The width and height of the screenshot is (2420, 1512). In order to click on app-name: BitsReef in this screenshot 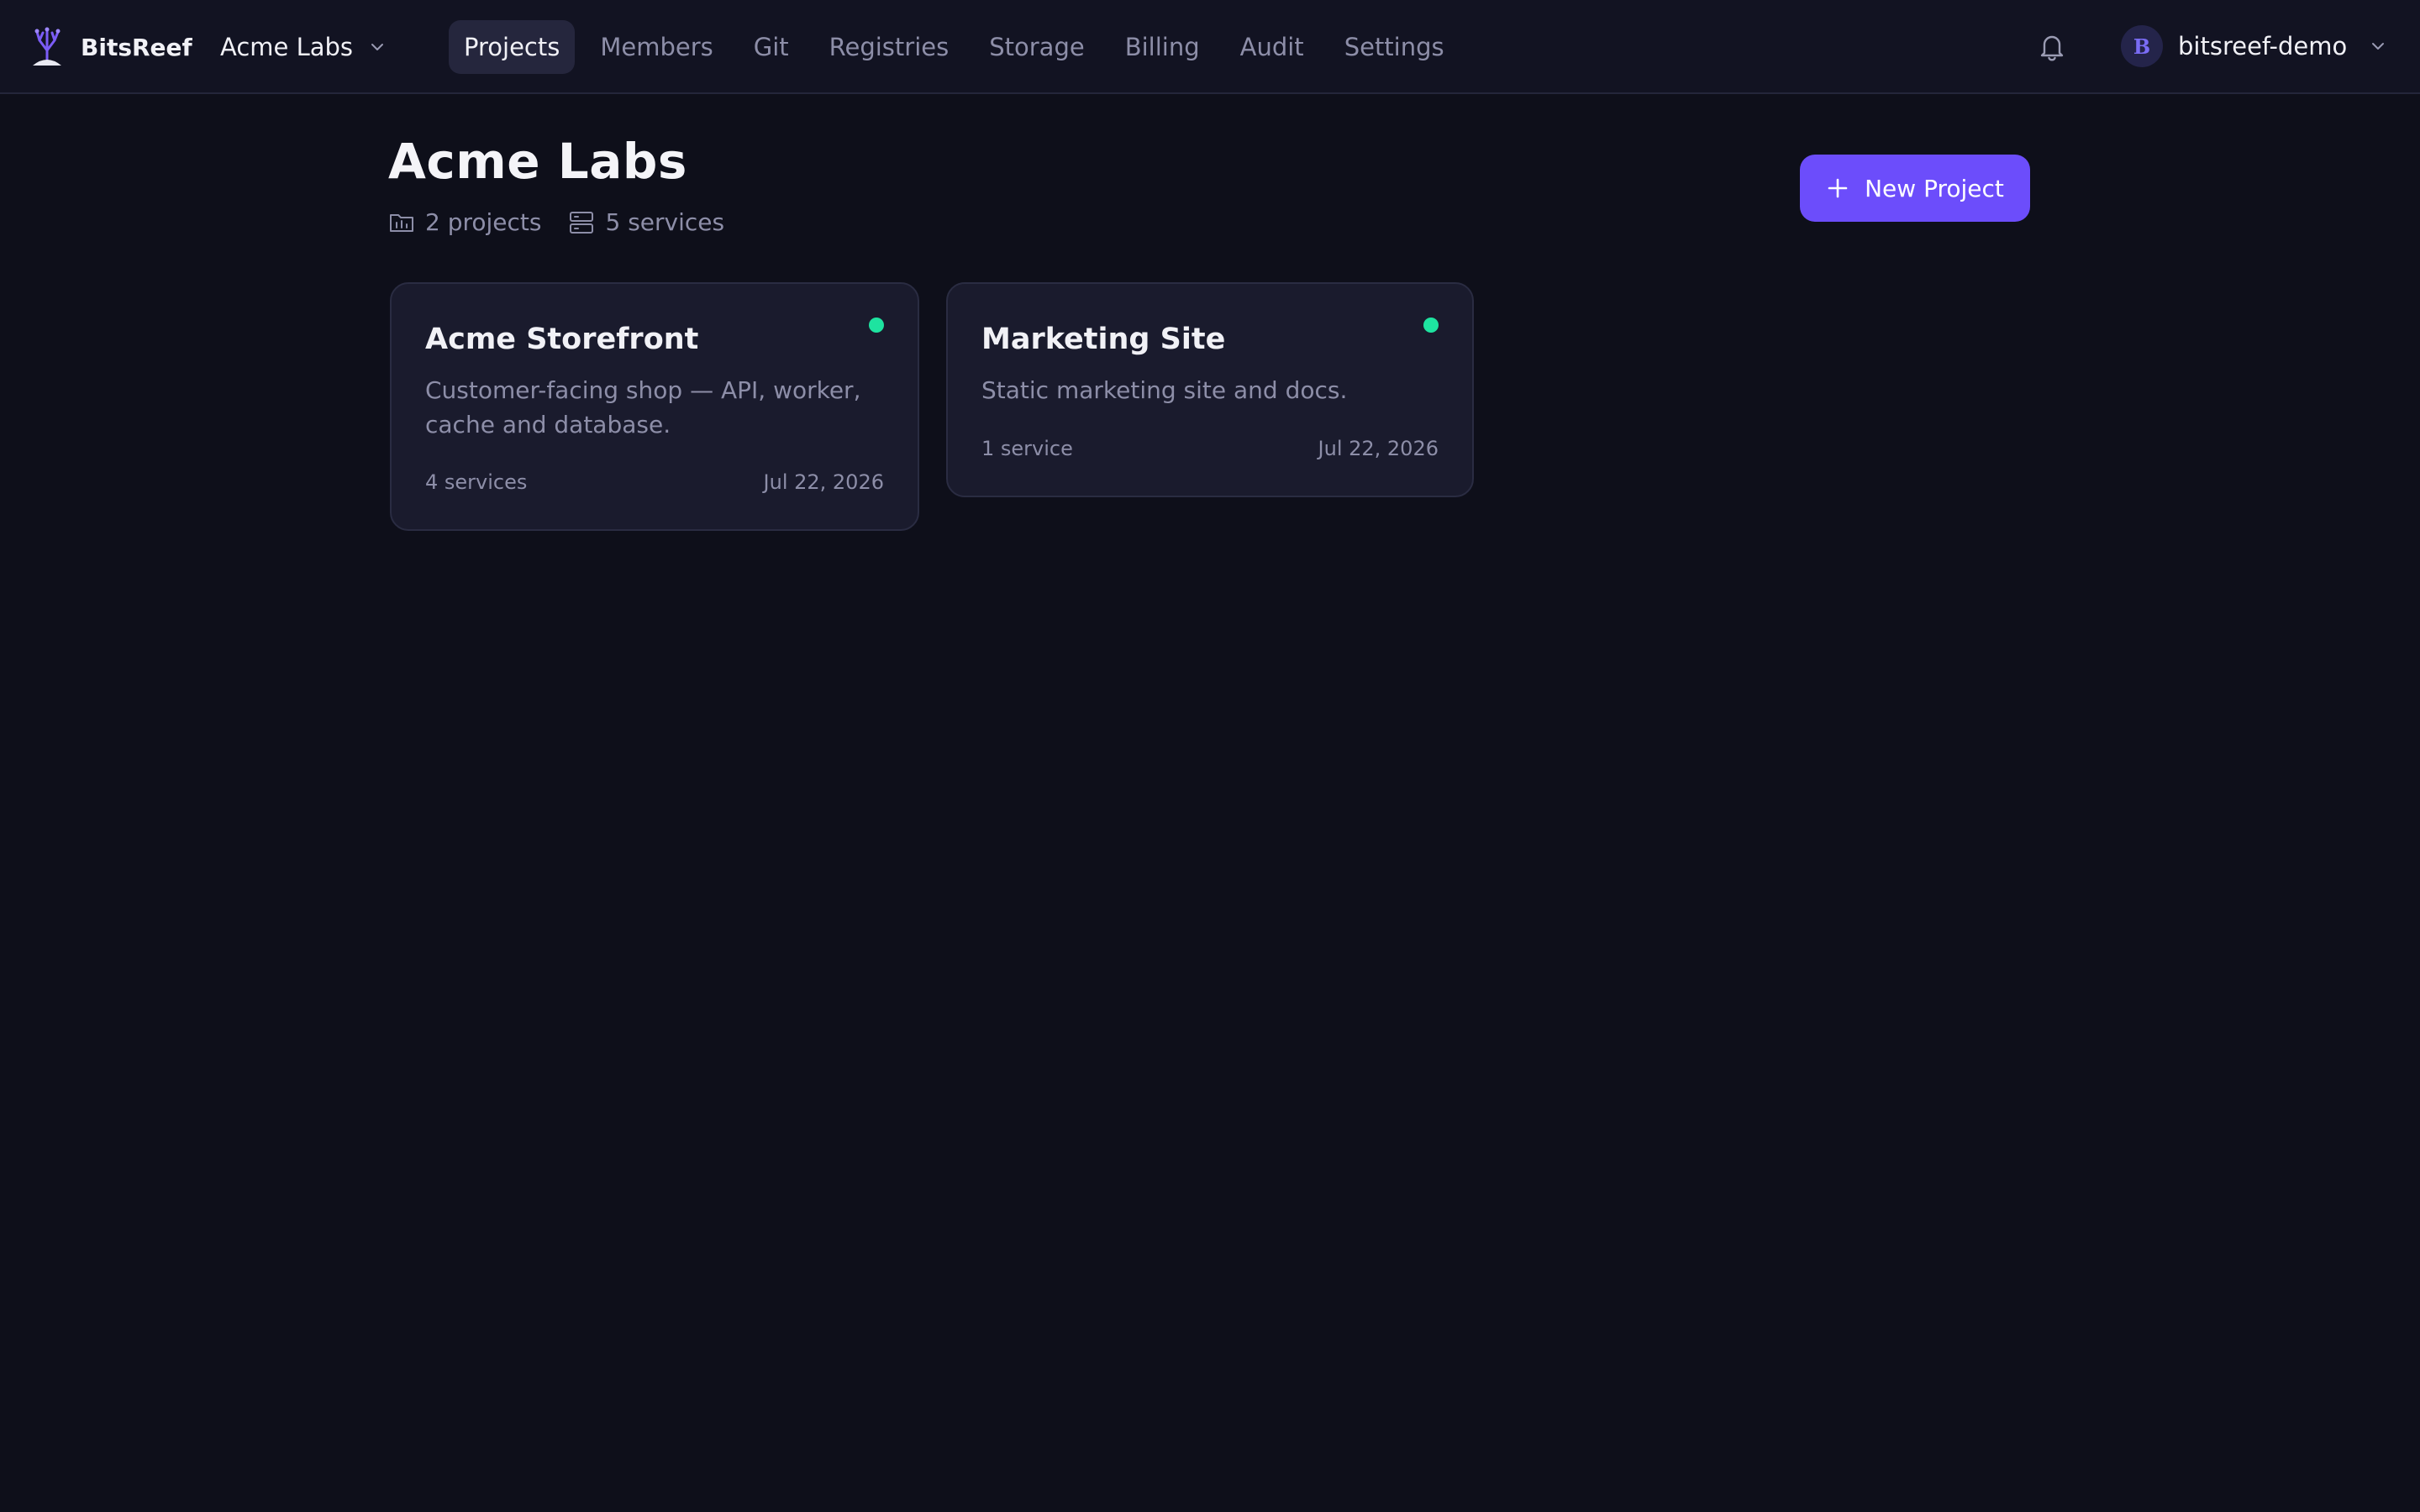, I will do `click(136, 47)`.